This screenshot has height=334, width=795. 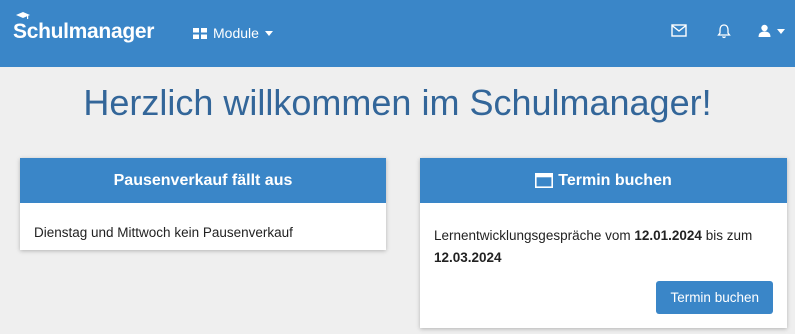 I want to click on brand-logo: Schulmanager, so click(x=84, y=28).